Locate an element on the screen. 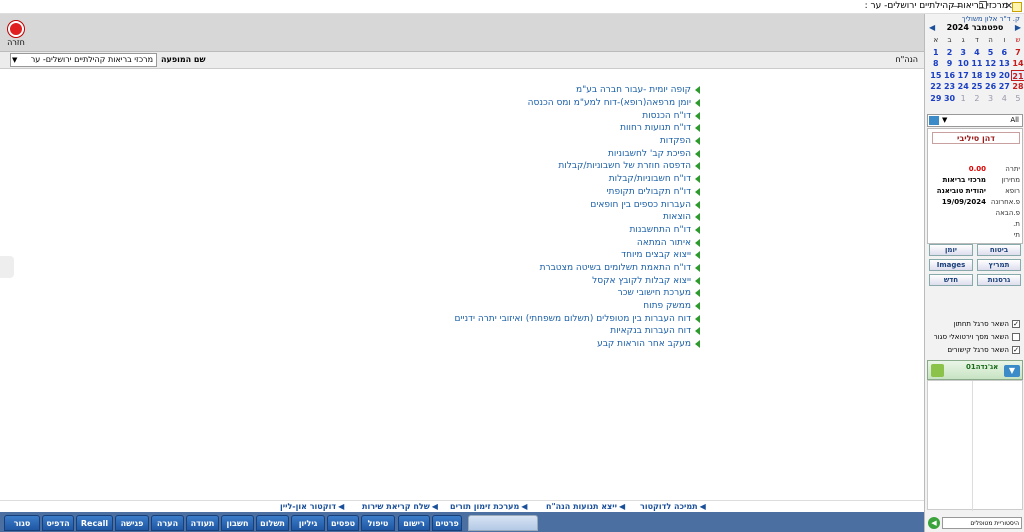 The image size is (1024, 532). bottom-tab: תעודה is located at coordinates (202, 523).